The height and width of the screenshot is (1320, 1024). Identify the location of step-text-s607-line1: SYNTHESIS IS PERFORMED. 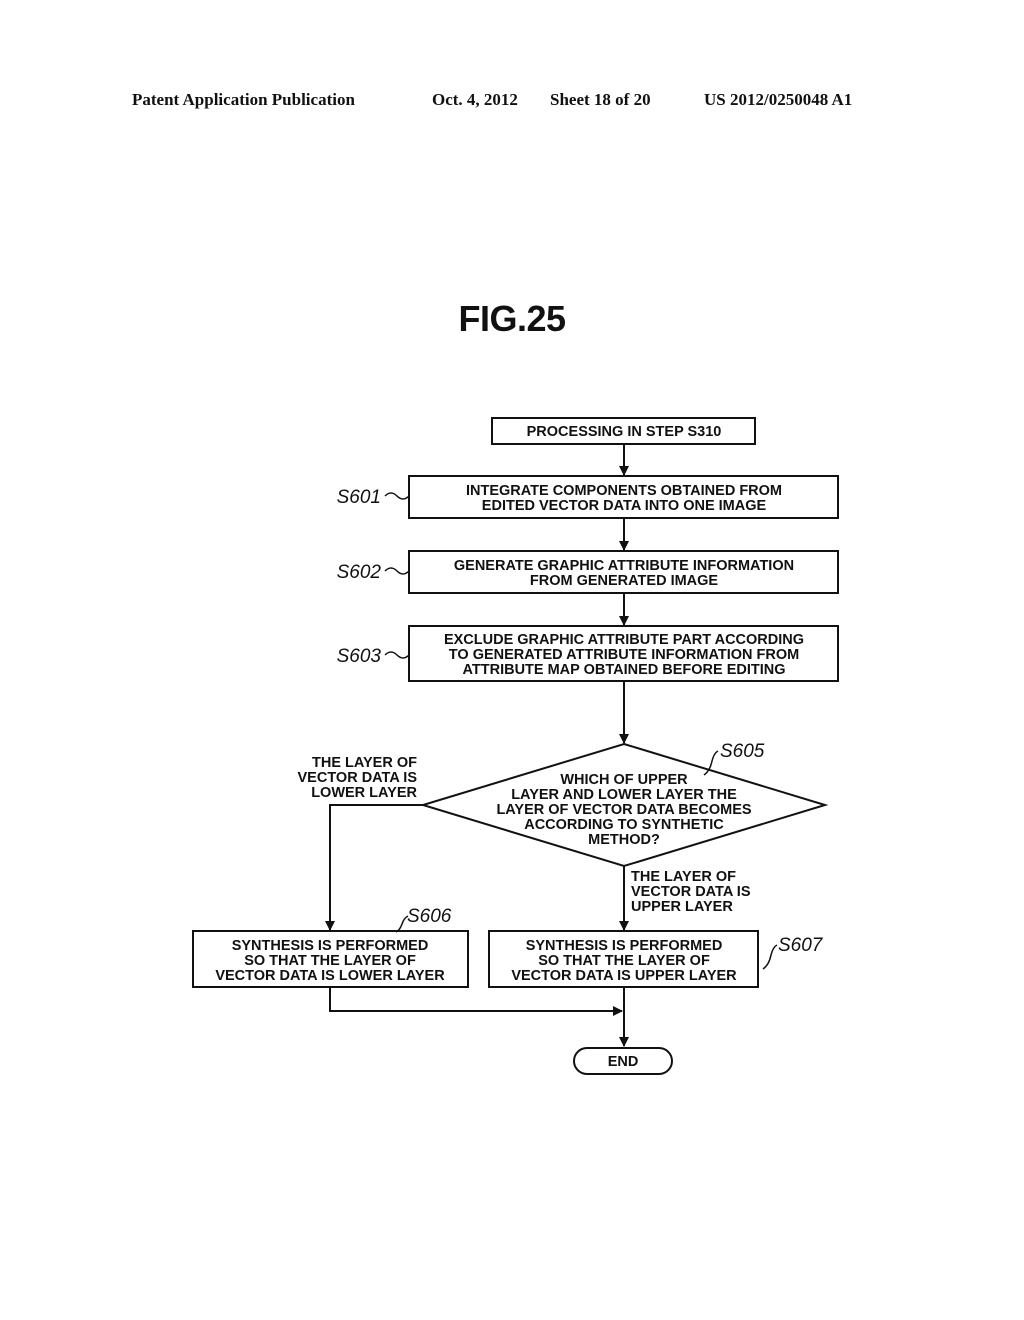
(624, 946).